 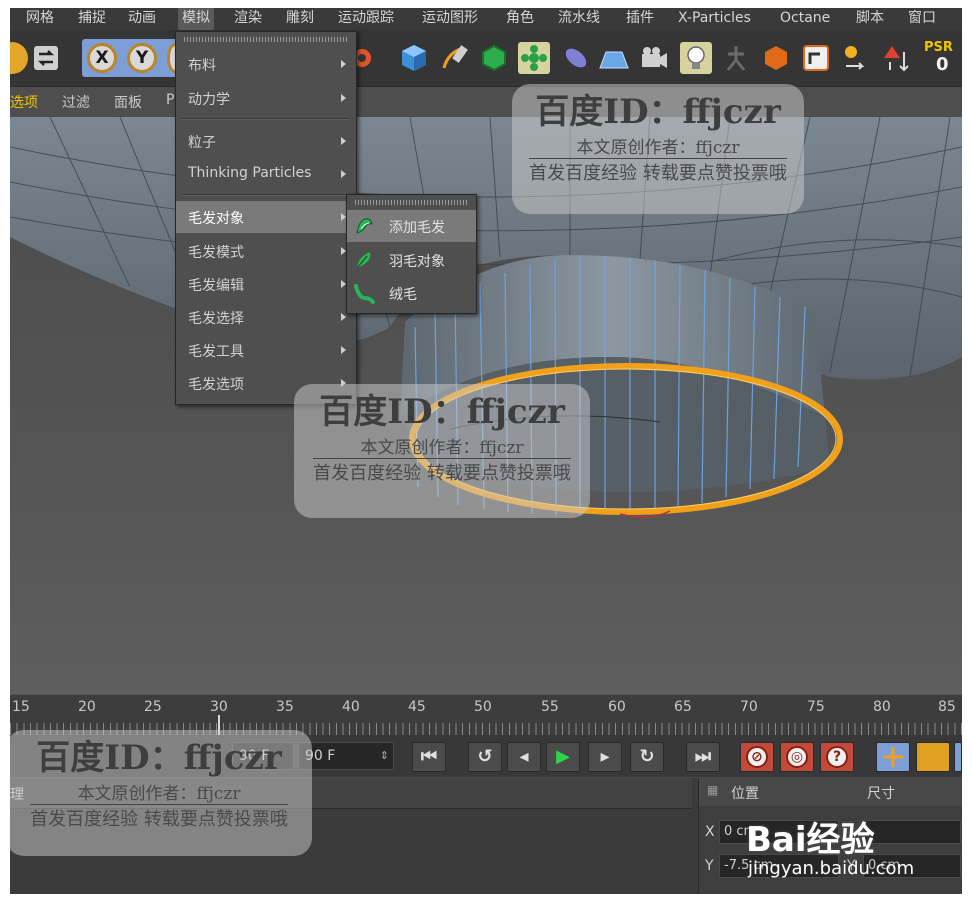 I want to click on menu-separator, so click(x=266, y=195).